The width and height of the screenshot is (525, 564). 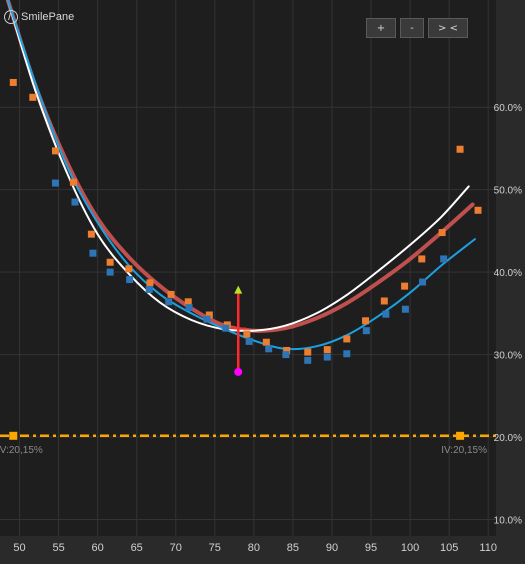 What do you see at coordinates (176, 548) in the screenshot?
I see `x-tick-label: 70` at bounding box center [176, 548].